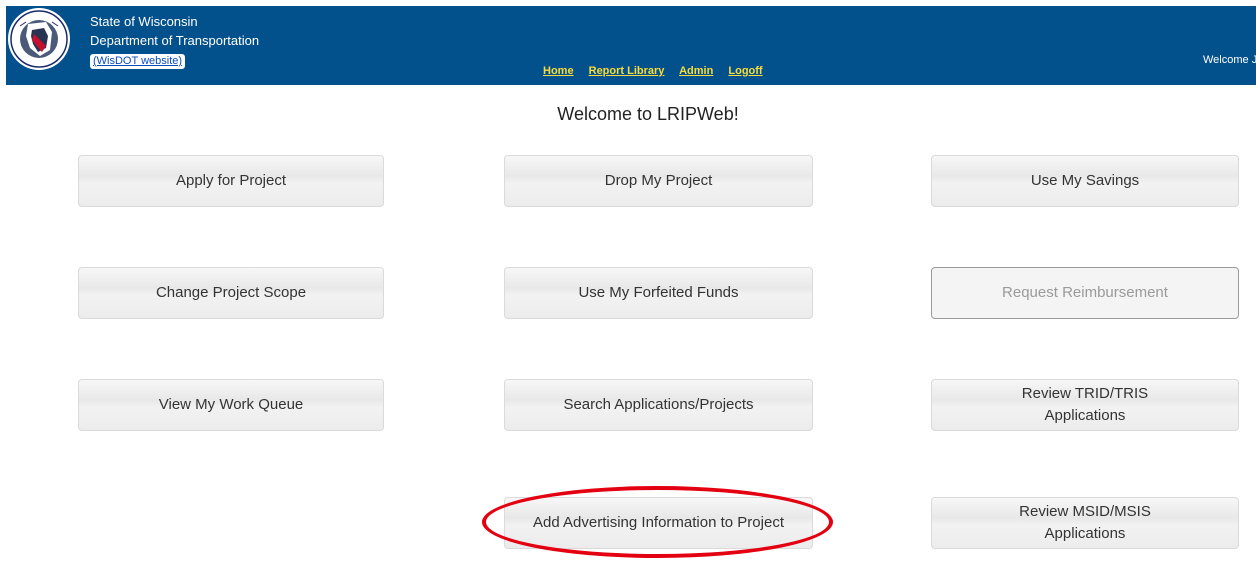 The height and width of the screenshot is (562, 1256). I want to click on tile-label: Search Applications/Projects, so click(658, 404).